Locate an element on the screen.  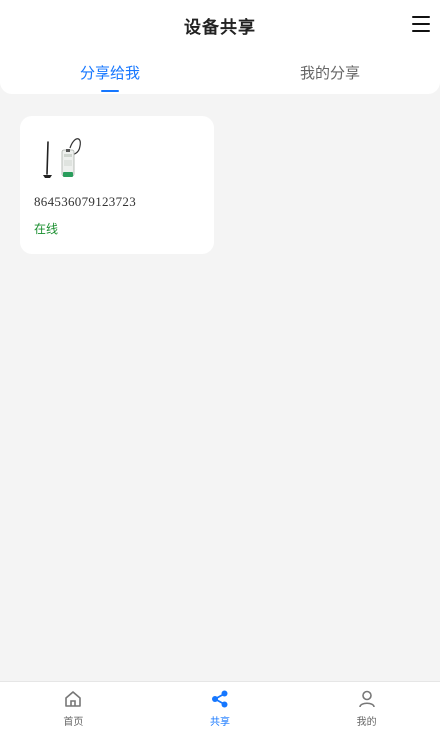
home-icon is located at coordinates (73, 699).